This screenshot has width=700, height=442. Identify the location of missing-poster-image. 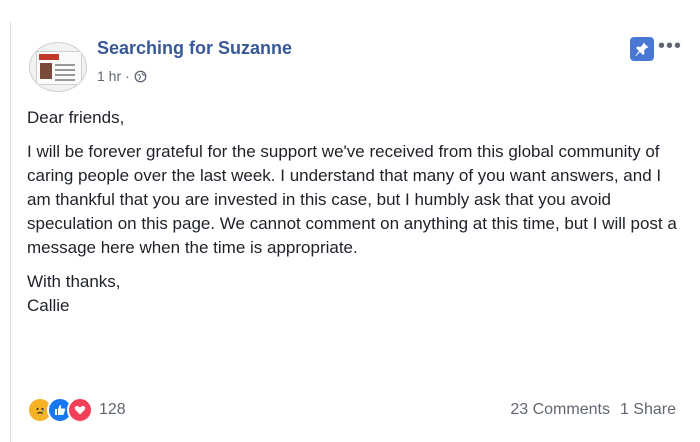
(59, 68).